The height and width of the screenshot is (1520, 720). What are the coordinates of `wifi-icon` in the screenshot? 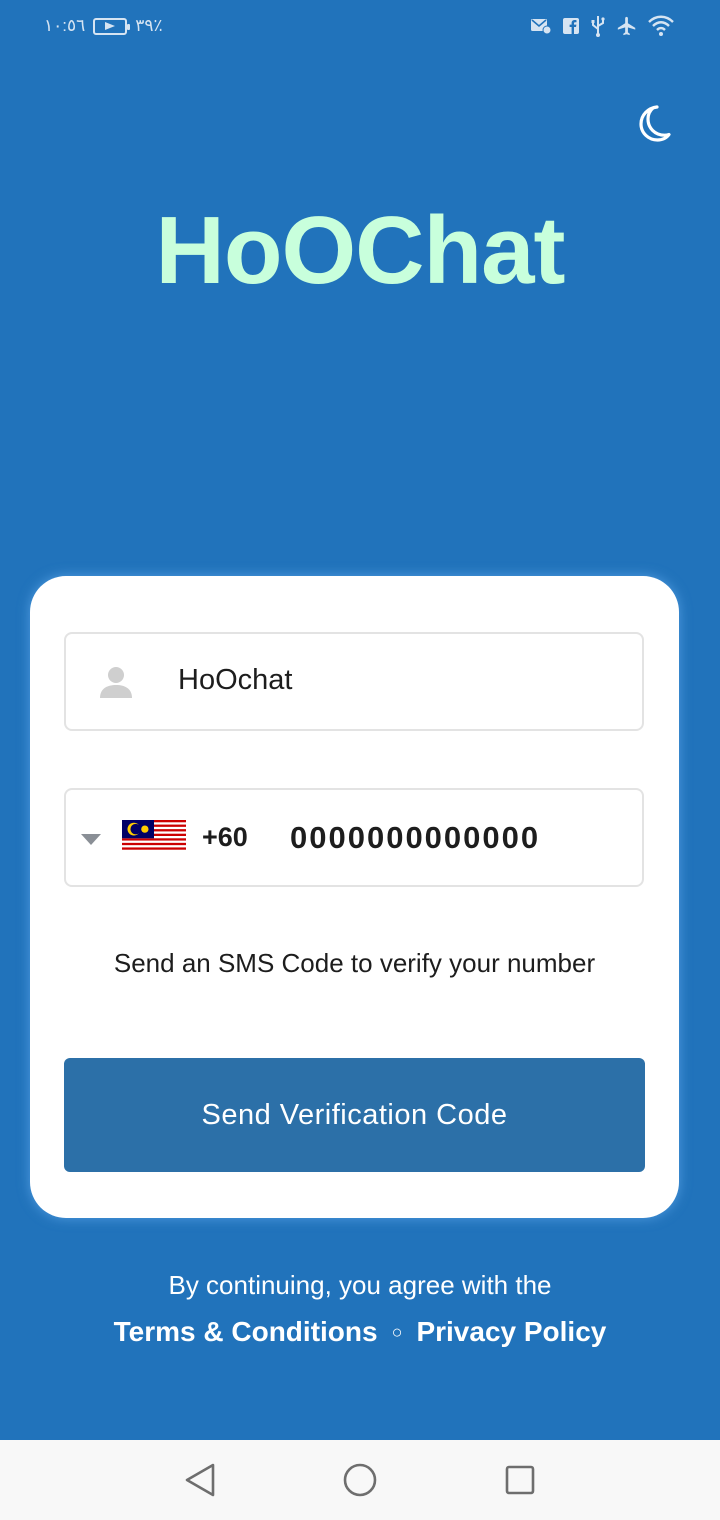 It's located at (661, 28).